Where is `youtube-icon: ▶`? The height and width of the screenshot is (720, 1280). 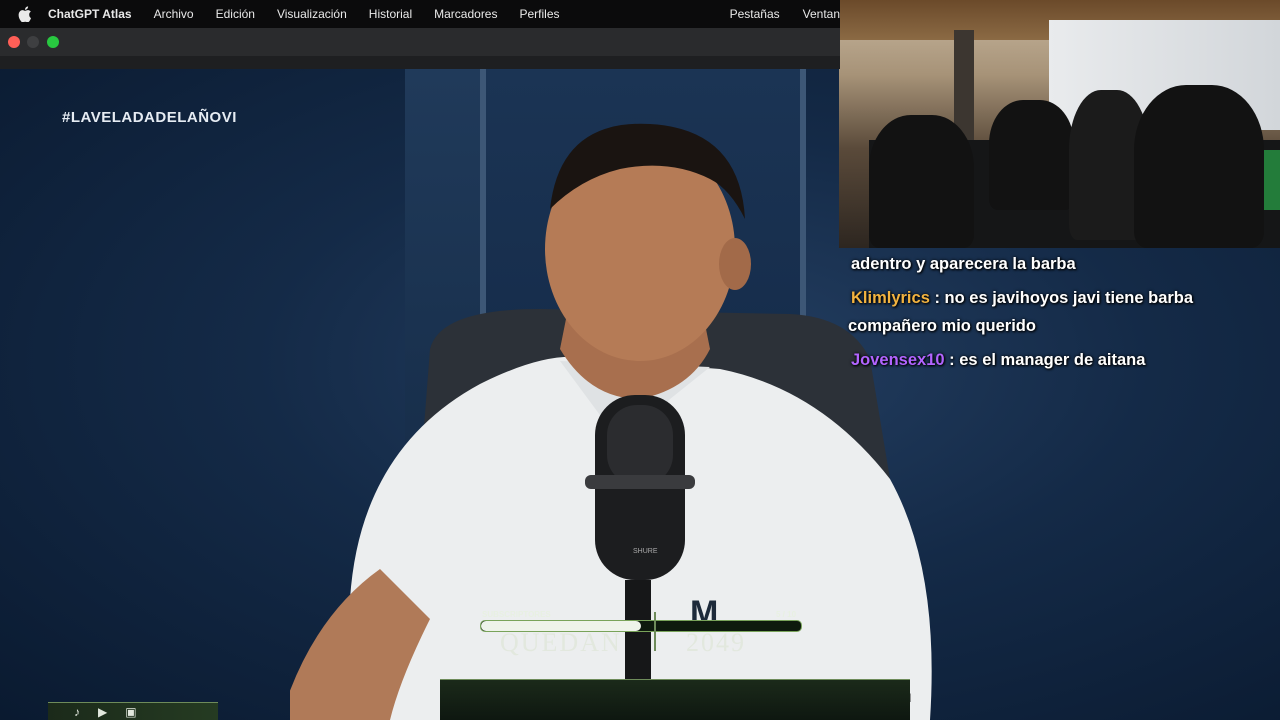 youtube-icon: ▶ is located at coordinates (102, 712).